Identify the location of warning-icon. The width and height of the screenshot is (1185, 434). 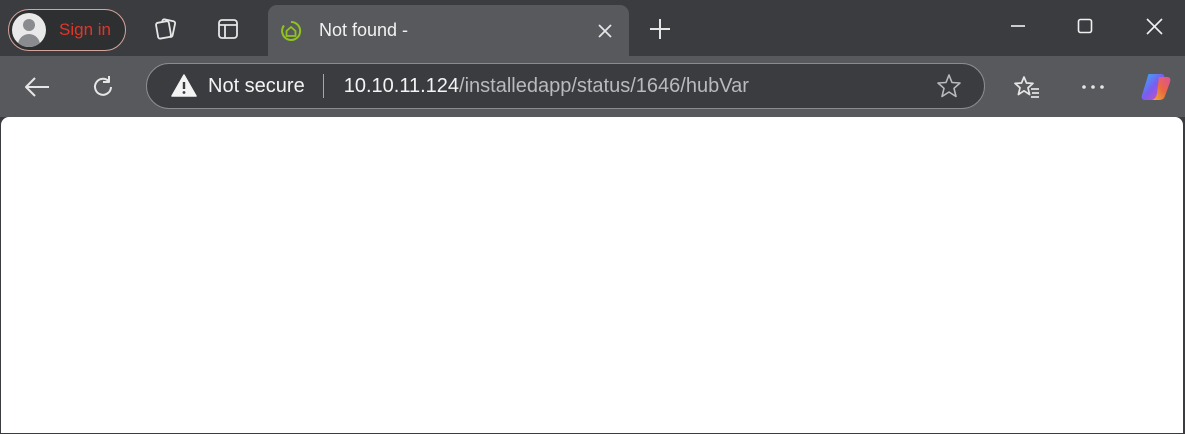
(184, 86).